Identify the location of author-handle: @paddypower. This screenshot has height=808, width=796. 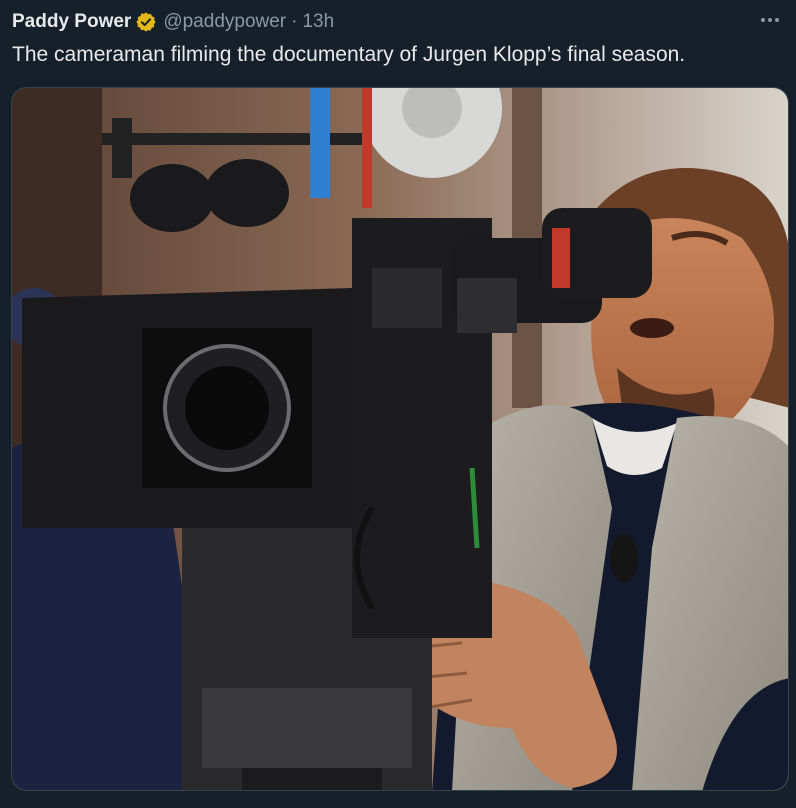
(224, 22).